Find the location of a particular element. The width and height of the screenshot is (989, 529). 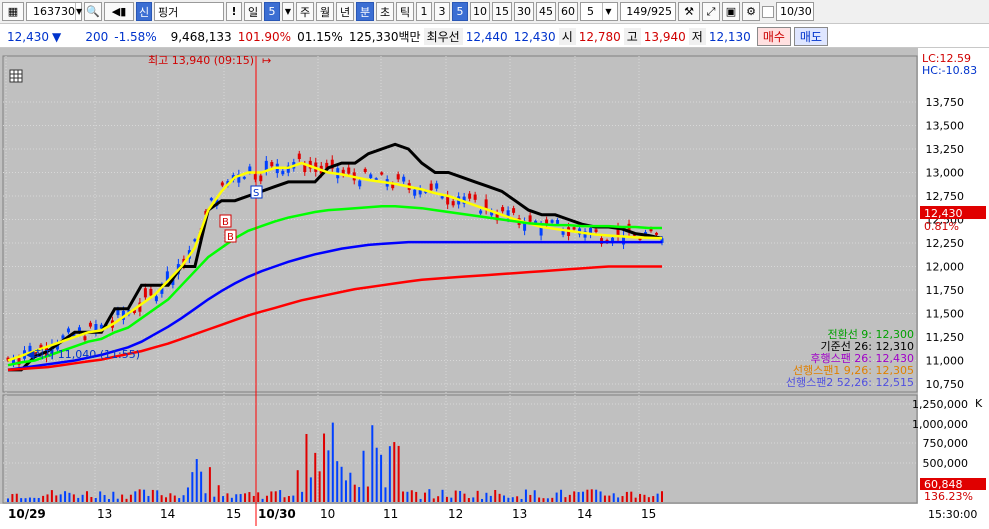

tab-tick: 틱 is located at coordinates (405, 11).